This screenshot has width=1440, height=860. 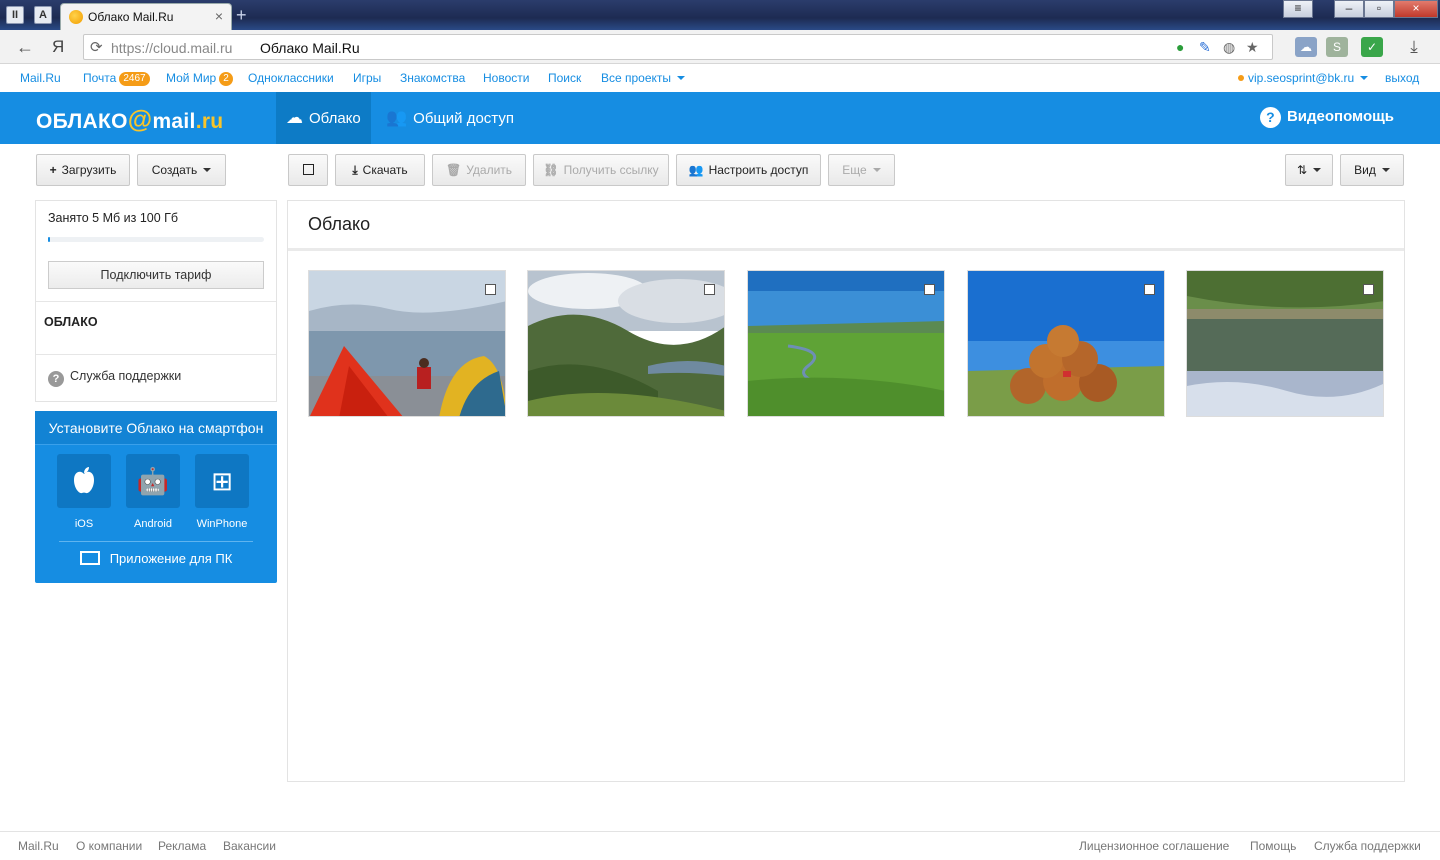 I want to click on delete-label: Удалить, so click(x=489, y=170).